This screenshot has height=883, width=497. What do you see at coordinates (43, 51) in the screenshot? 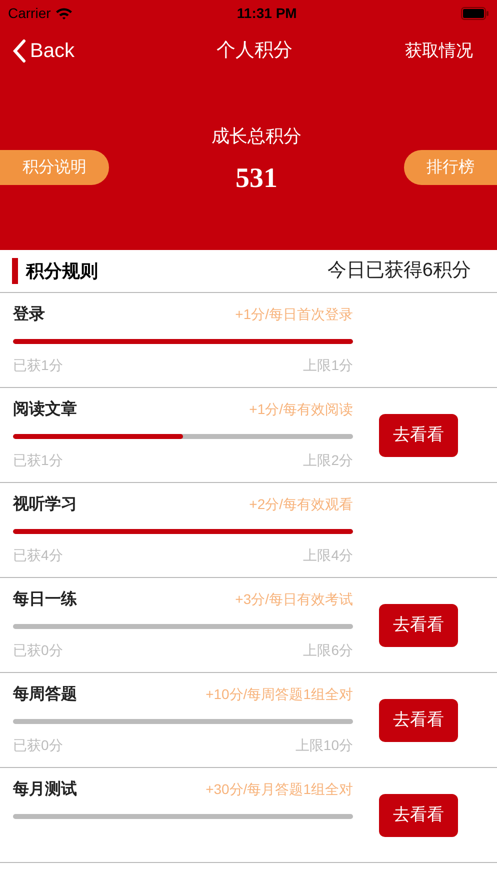
I see `back-button: Back` at bounding box center [43, 51].